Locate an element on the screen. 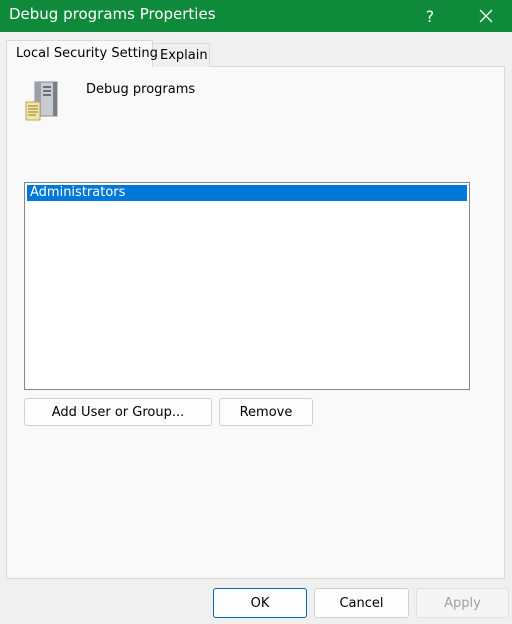  help-icon: ? is located at coordinates (430, 16).